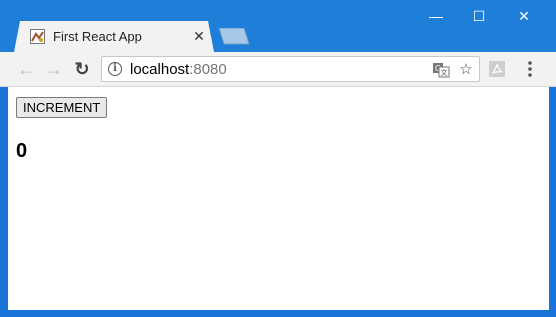 The height and width of the screenshot is (317, 556). Describe the element at coordinates (497, 69) in the screenshot. I see `pdf-extension-icon` at that location.